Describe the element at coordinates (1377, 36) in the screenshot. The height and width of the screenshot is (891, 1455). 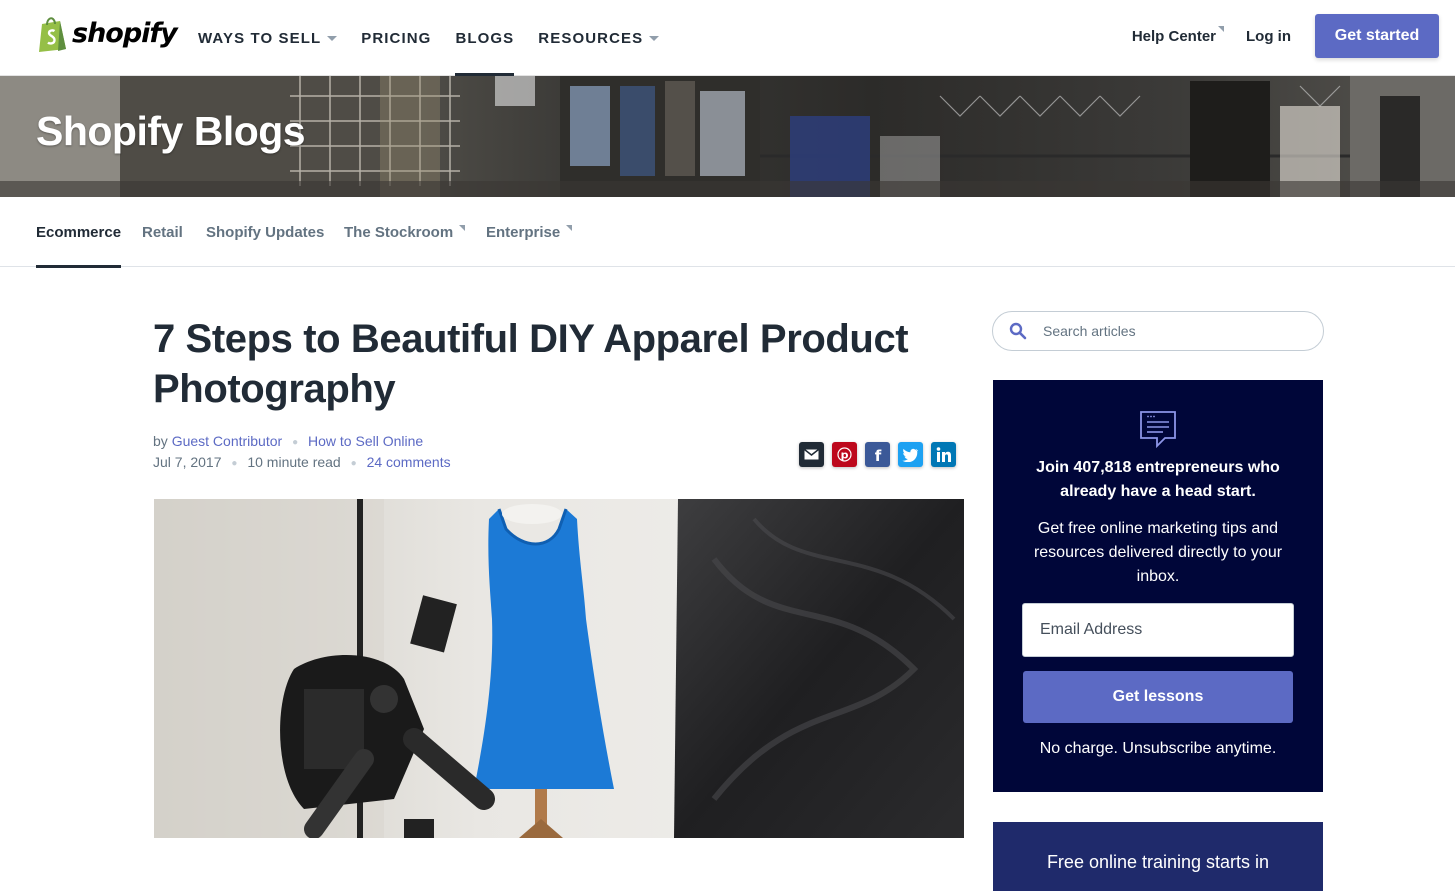
I see `get-started-button: Get started` at that location.